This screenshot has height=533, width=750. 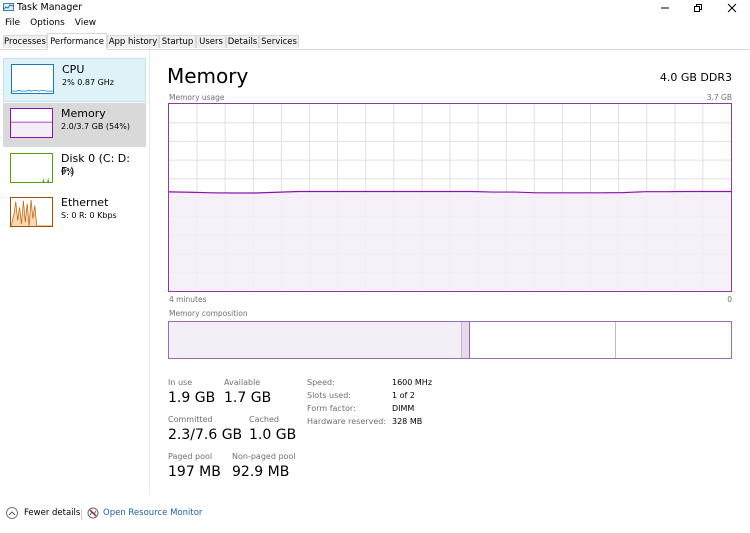 What do you see at coordinates (50, 7) in the screenshot?
I see `window-title: Task Manager` at bounding box center [50, 7].